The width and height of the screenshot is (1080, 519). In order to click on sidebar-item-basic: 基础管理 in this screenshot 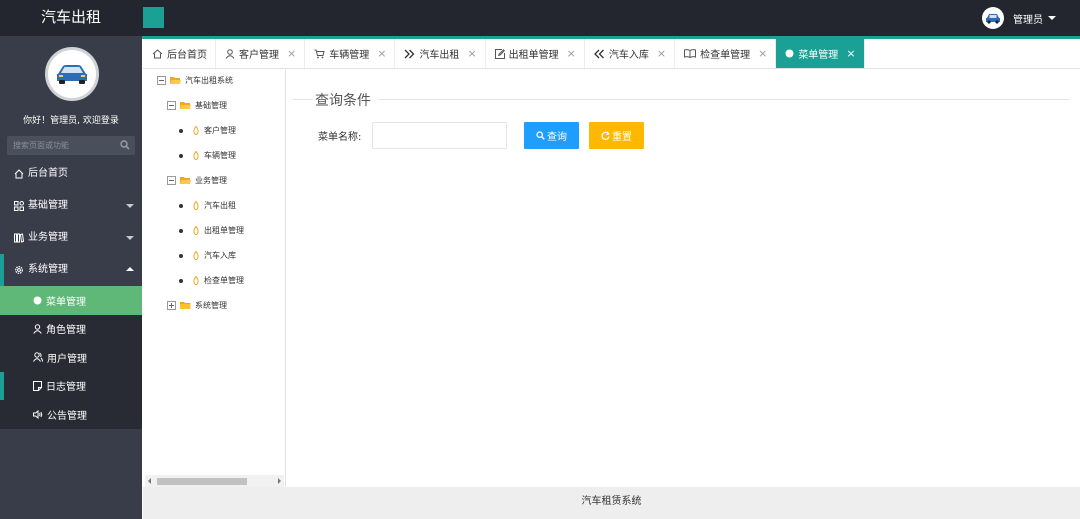, I will do `click(71, 206)`.